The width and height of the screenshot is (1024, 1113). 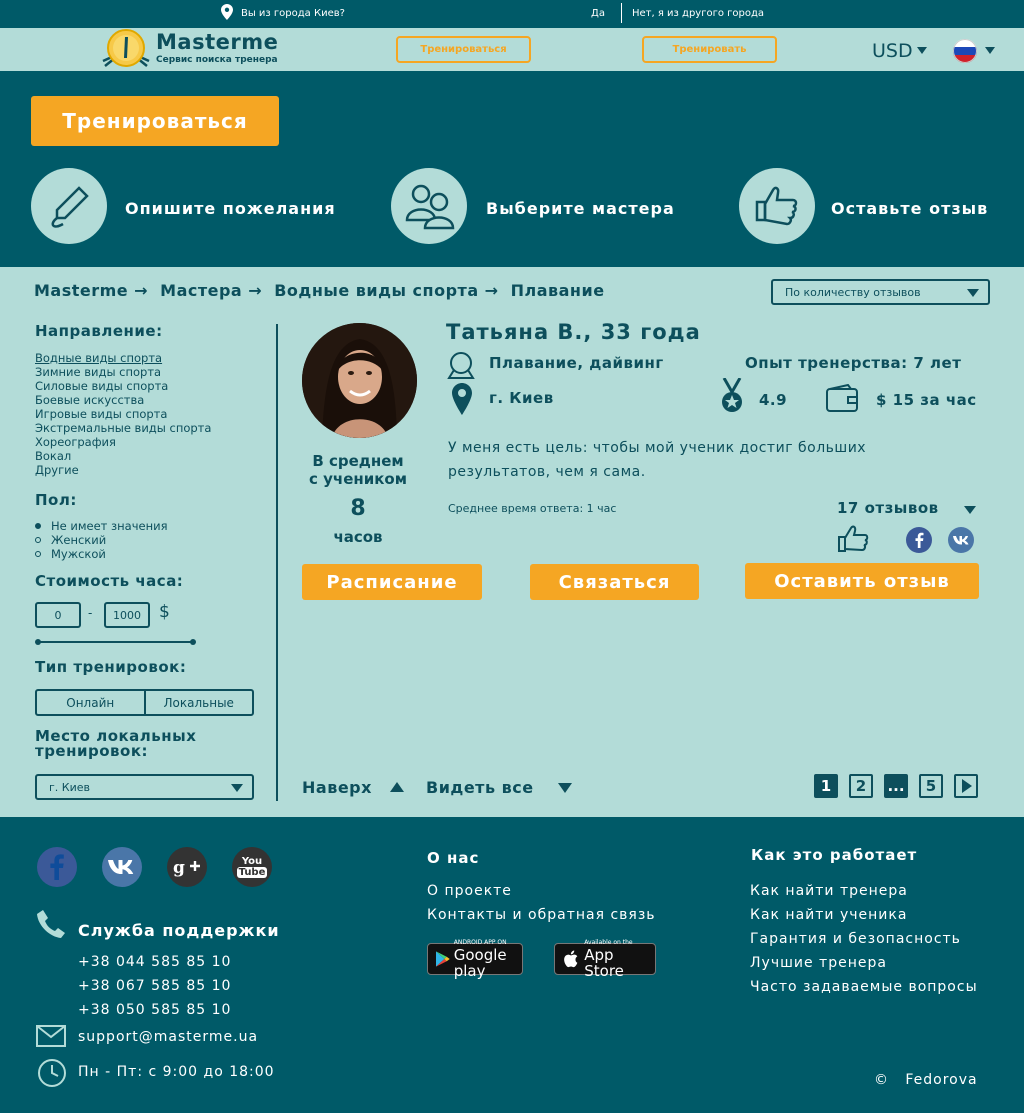 What do you see at coordinates (123, 400) in the screenshot?
I see `direction-item: Боевые искусства` at bounding box center [123, 400].